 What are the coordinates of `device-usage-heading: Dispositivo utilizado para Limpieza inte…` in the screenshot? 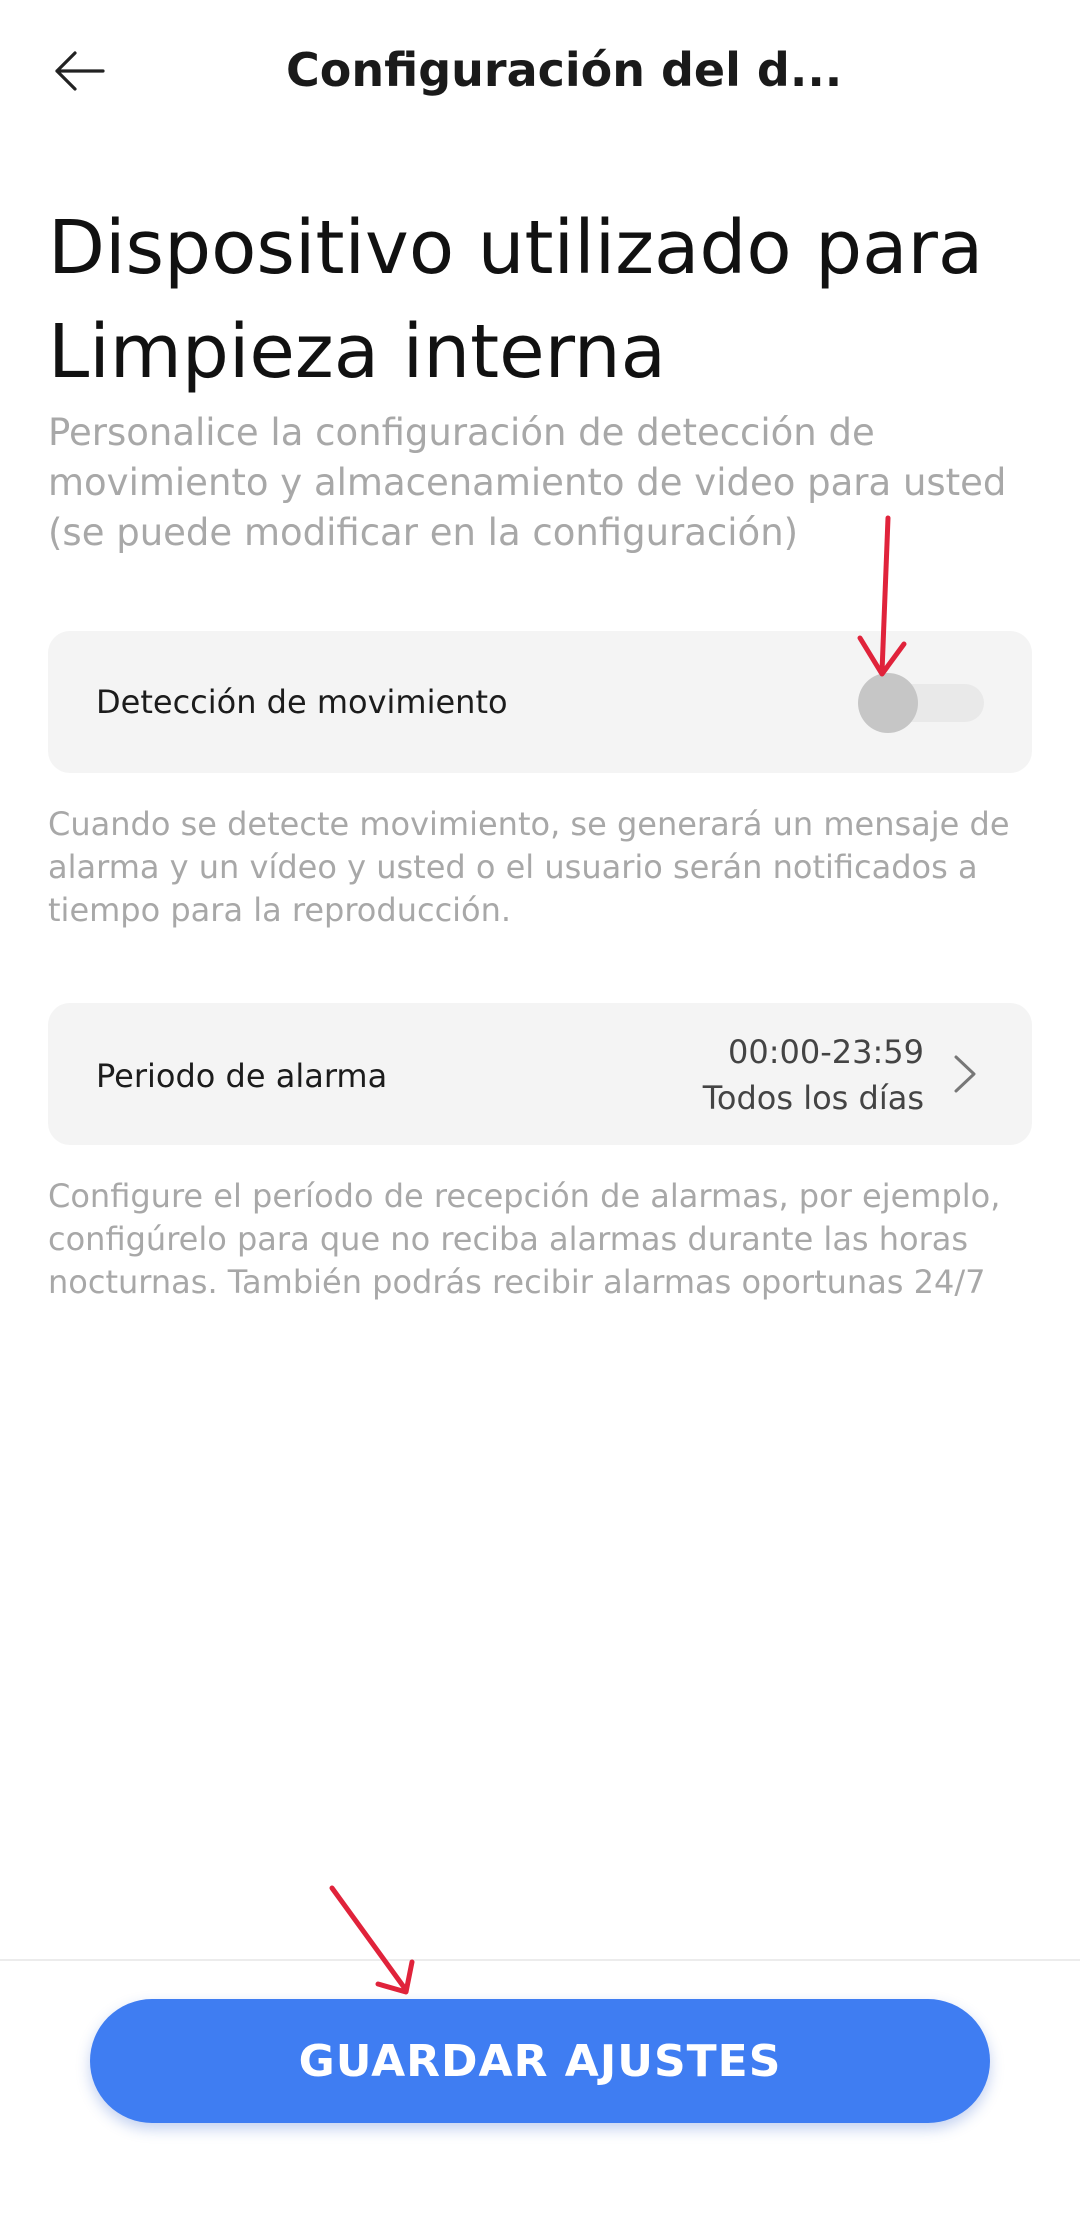 It's located at (516, 300).